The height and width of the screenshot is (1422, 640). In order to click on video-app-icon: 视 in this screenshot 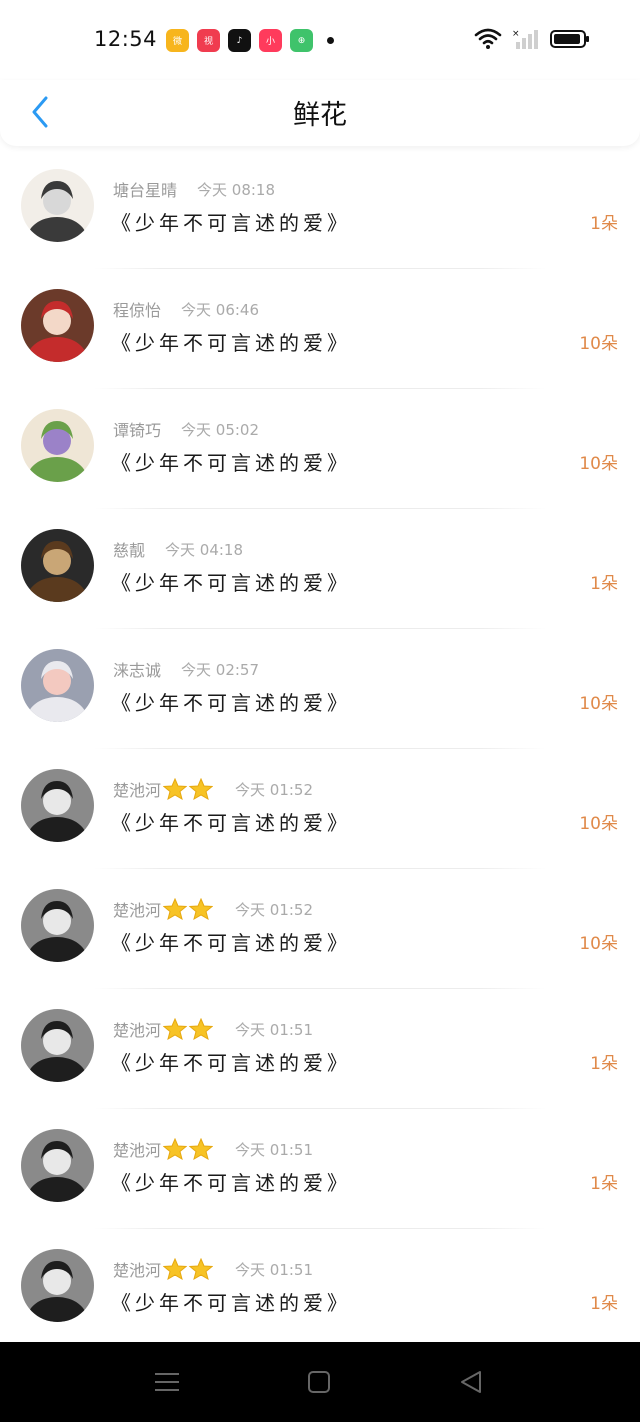, I will do `click(208, 40)`.